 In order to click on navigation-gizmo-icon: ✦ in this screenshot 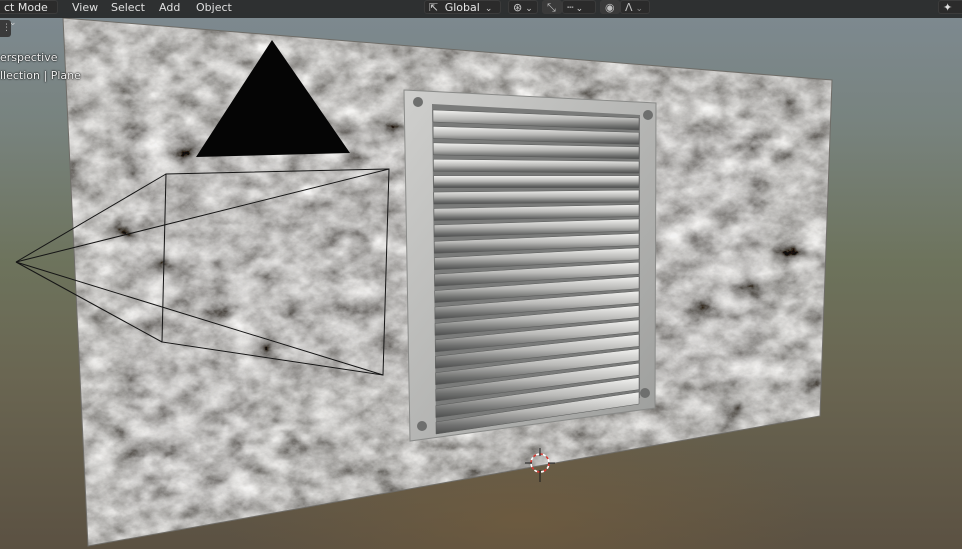, I will do `click(948, 7)`.